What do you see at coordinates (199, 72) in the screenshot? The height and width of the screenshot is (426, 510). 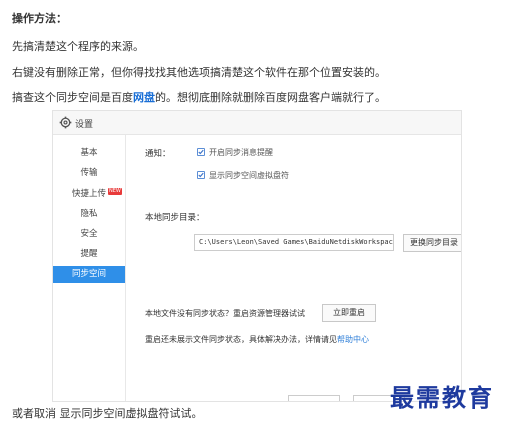 I see `article-paragraph-2: 右键没有删除正常，但你得找找其他选项搞清楚这个软件在那个位置安装的。` at bounding box center [199, 72].